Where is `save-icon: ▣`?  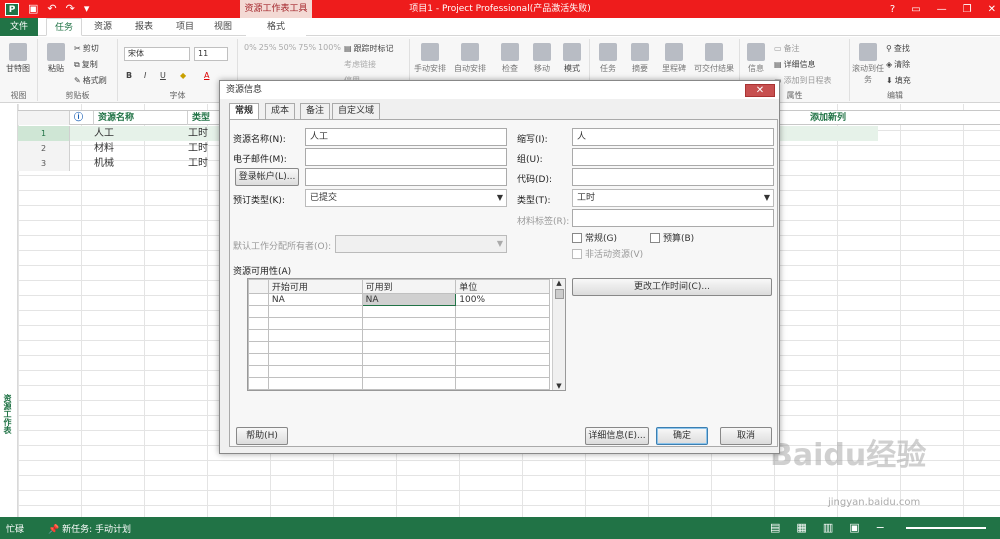
save-icon: ▣ is located at coordinates (33, 9).